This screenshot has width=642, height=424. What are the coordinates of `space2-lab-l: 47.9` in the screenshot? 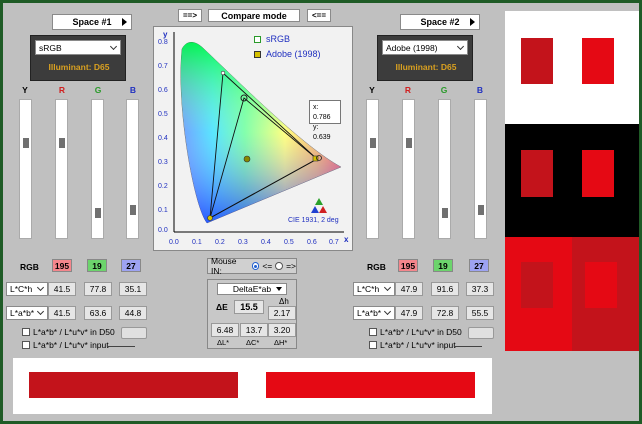 It's located at (409, 313).